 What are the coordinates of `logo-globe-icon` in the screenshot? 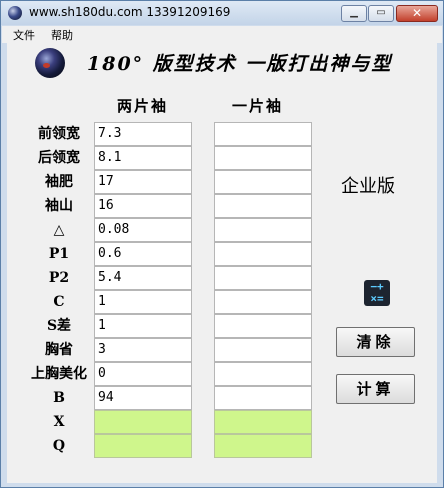 It's located at (50, 63).